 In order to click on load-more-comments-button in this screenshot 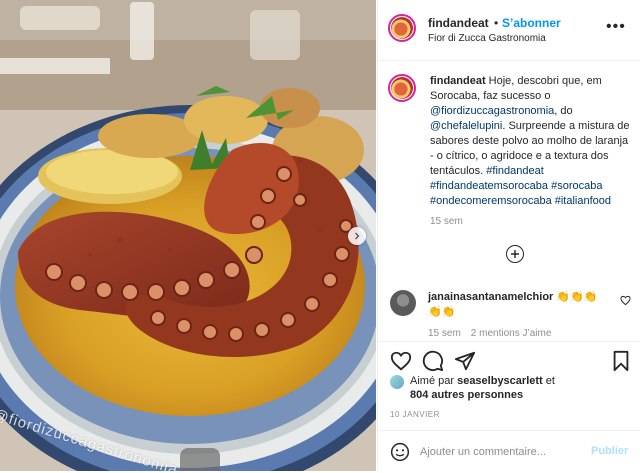, I will do `click(515, 254)`.